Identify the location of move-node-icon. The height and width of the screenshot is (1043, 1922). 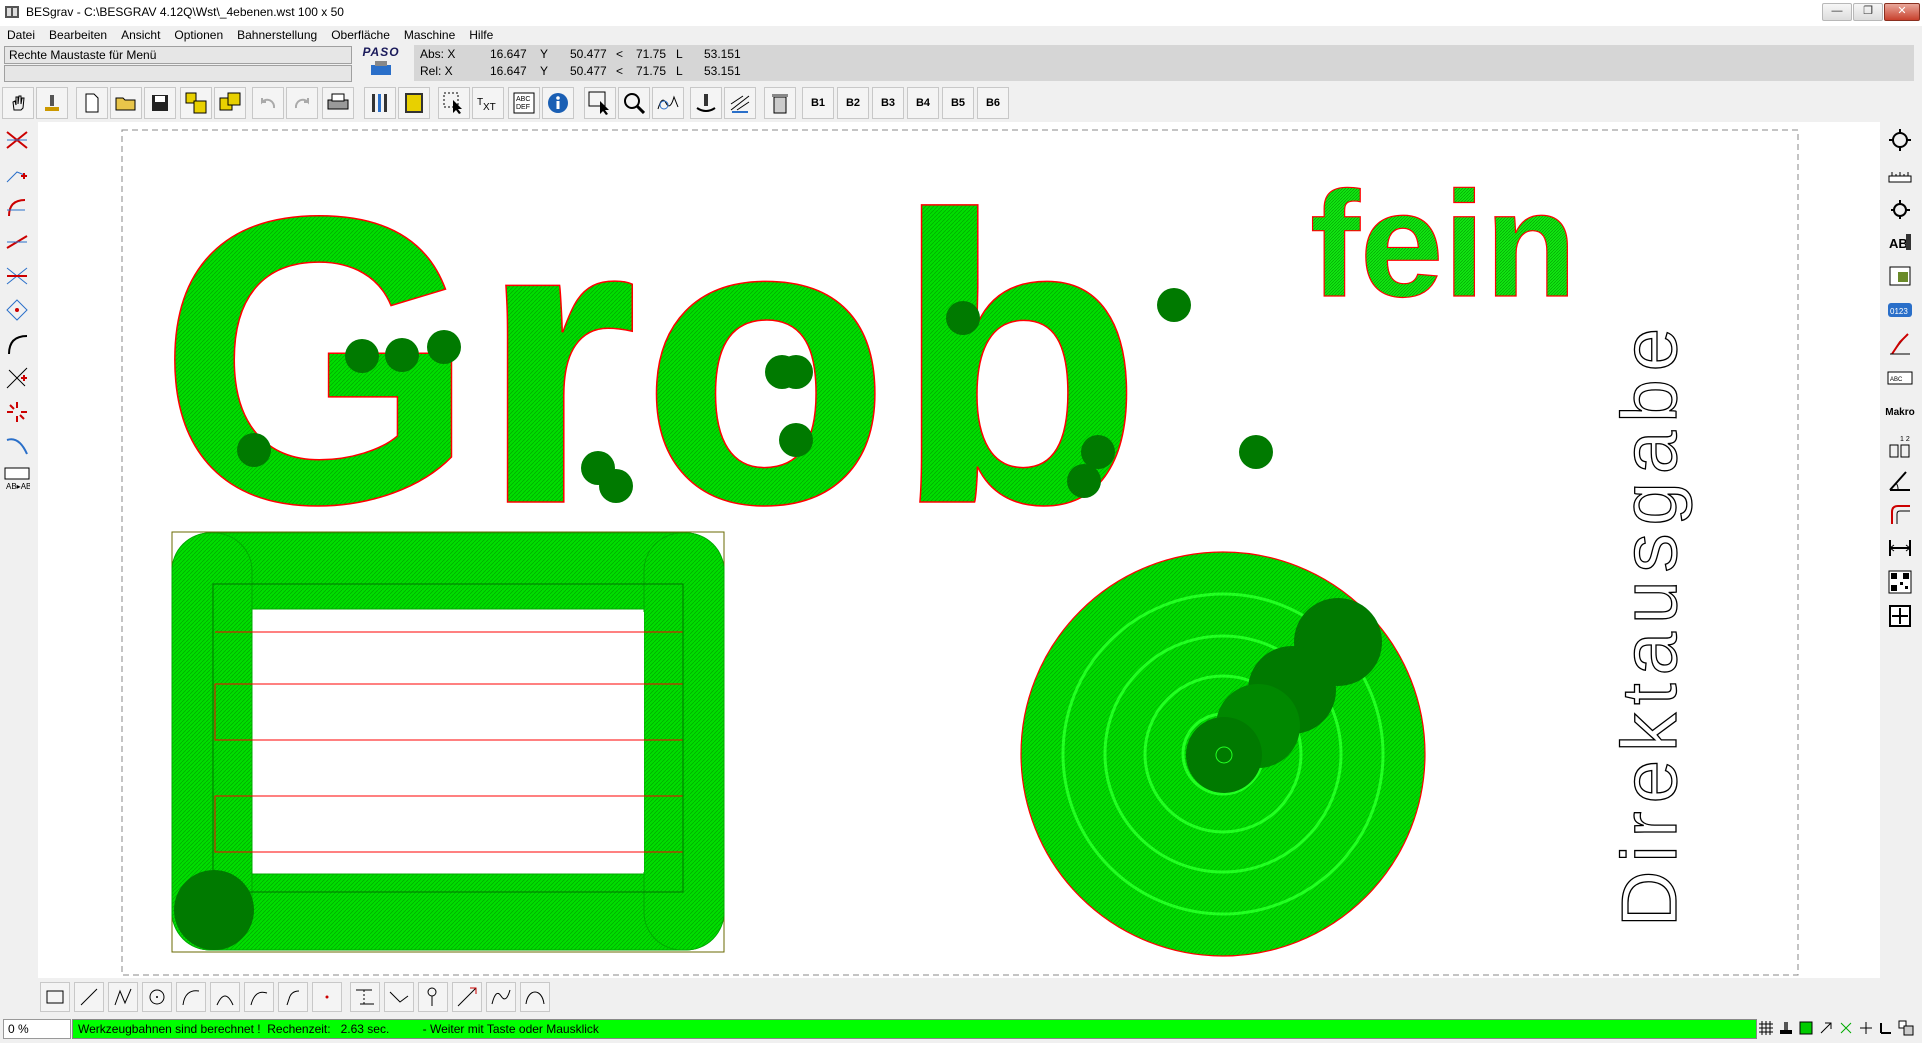
(17, 242).